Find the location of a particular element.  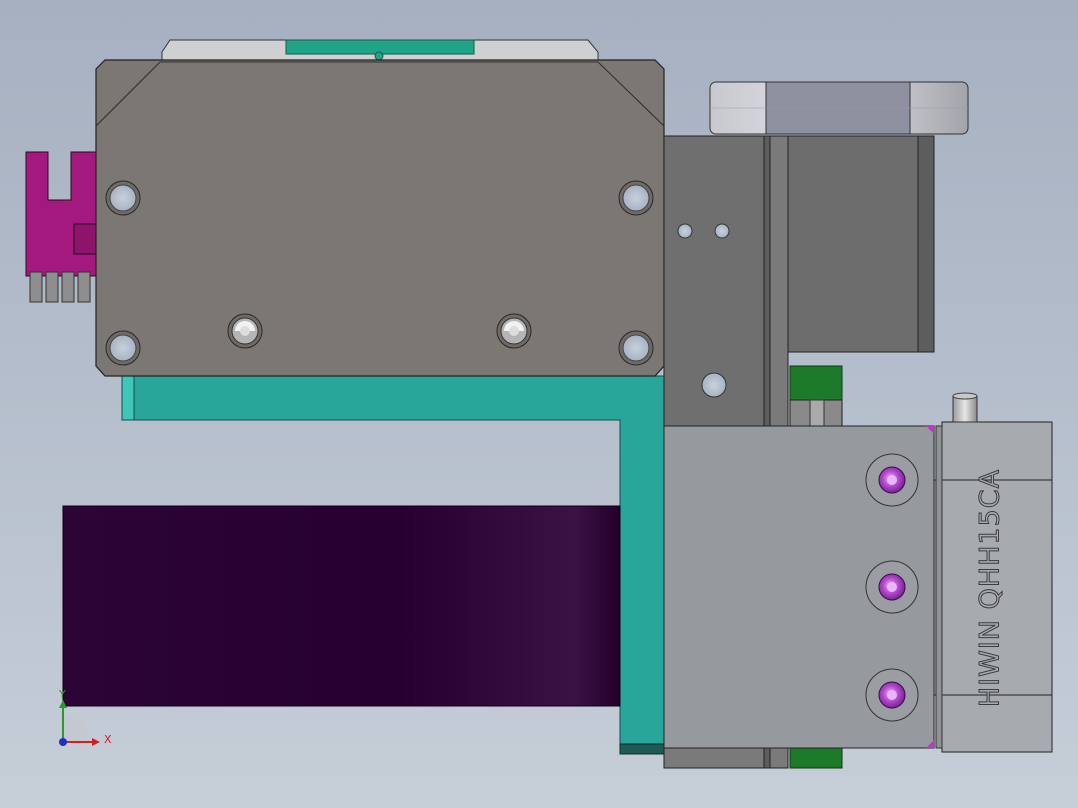

belt is located at coordinates (341, 606).